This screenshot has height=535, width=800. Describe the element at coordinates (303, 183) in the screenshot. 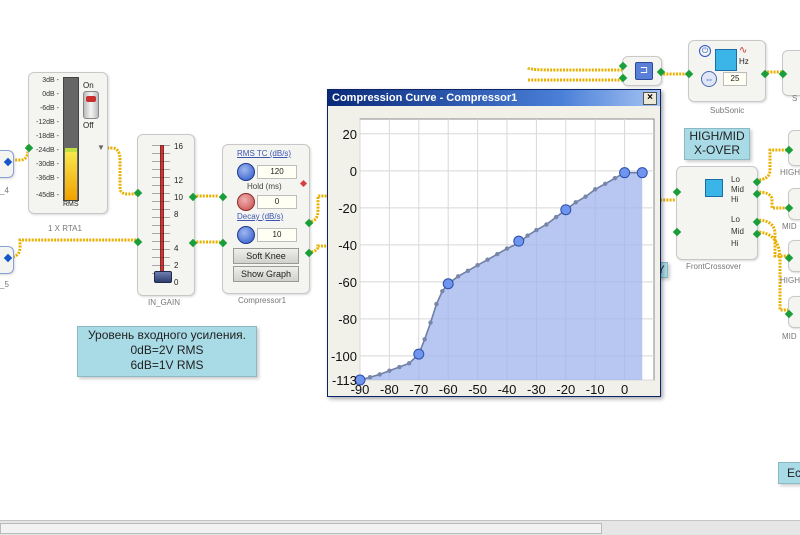

I see `compressor-side-indicator` at that location.